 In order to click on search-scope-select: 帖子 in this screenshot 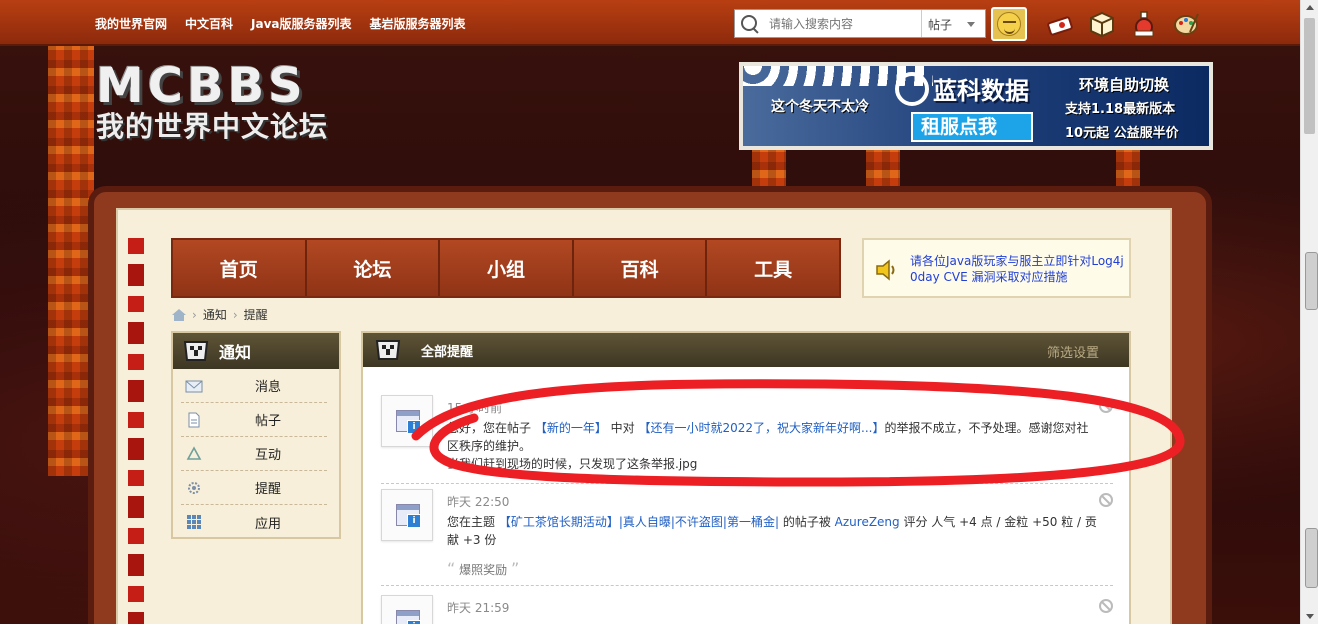, I will do `click(953, 23)`.